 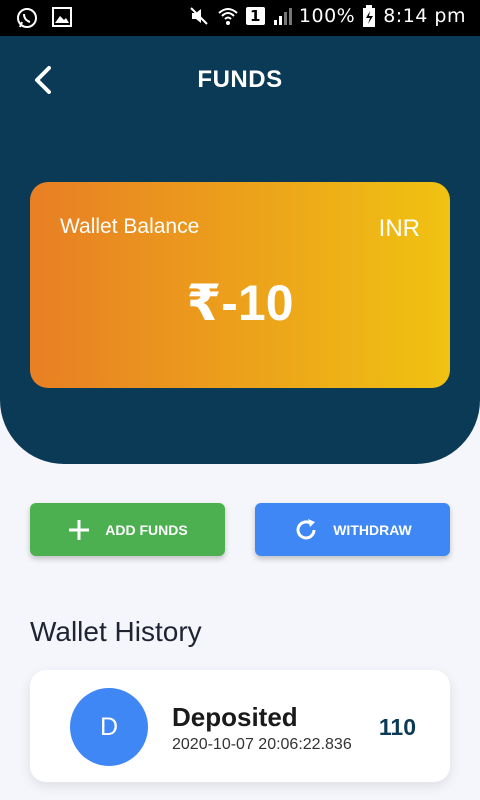 I want to click on currency-label: INR, so click(x=399, y=228).